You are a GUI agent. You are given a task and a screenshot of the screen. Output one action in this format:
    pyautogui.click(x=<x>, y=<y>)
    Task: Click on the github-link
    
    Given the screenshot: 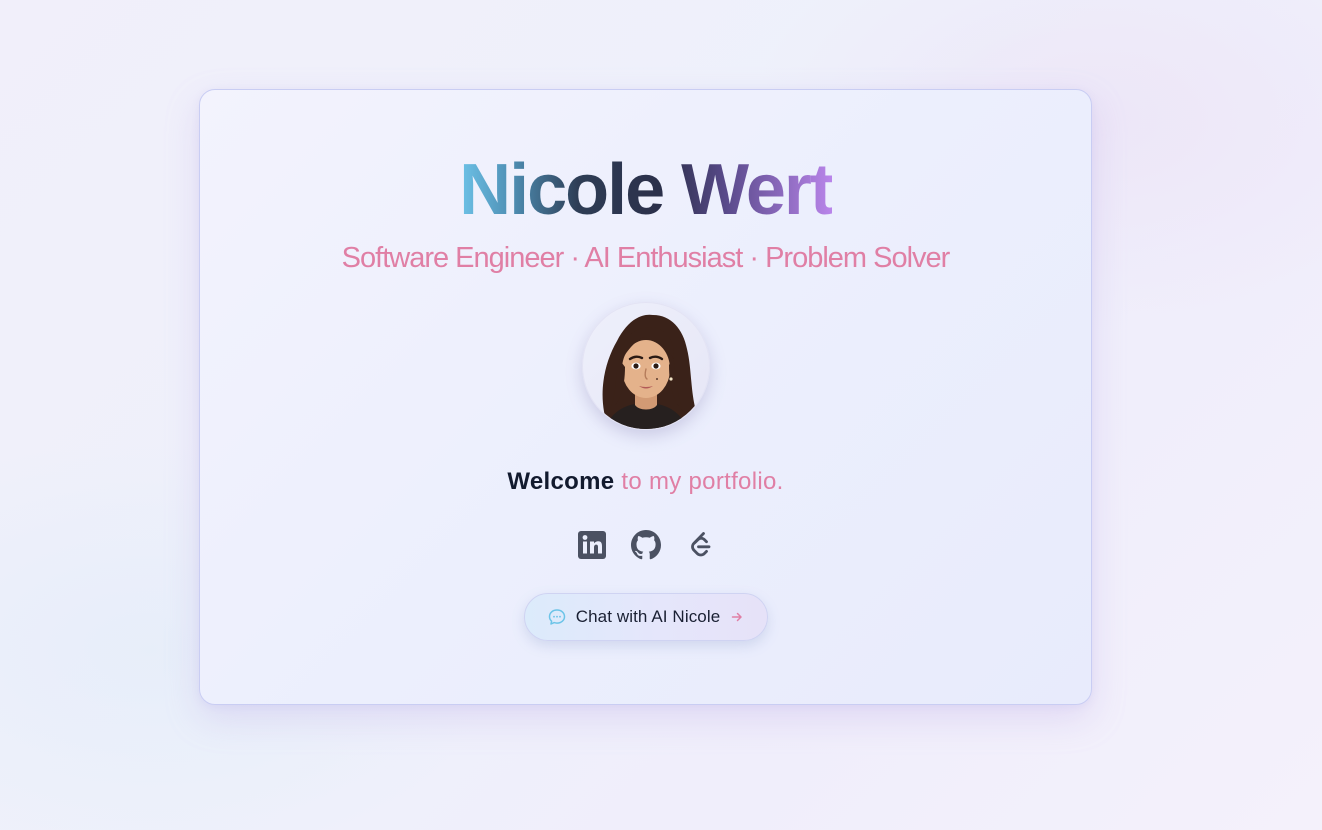 What is the action you would take?
    pyautogui.click(x=645, y=545)
    